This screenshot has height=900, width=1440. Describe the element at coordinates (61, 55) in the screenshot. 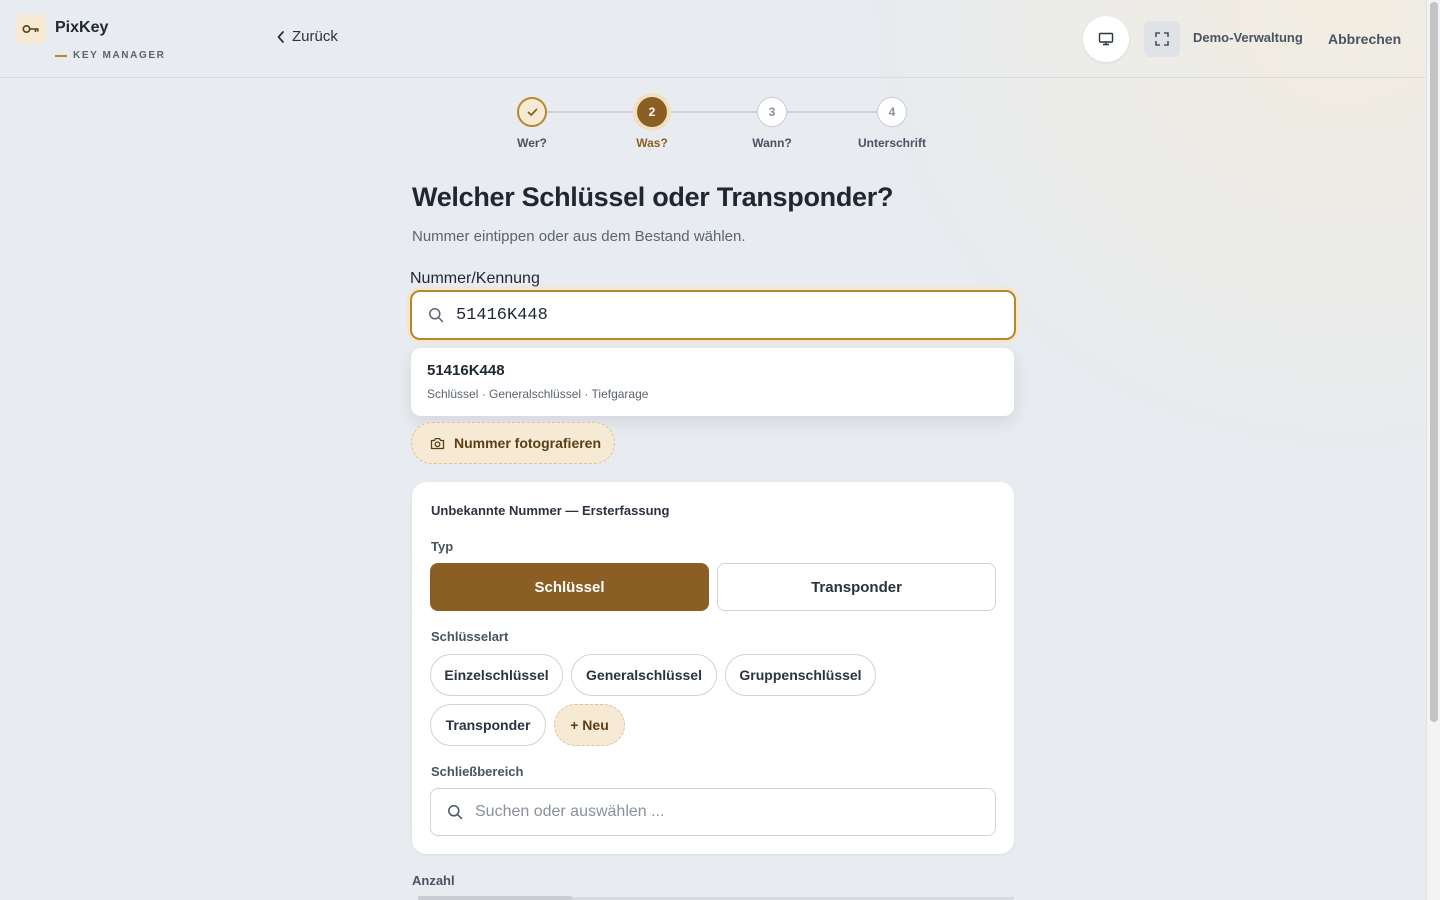

I see `accent-dash` at that location.